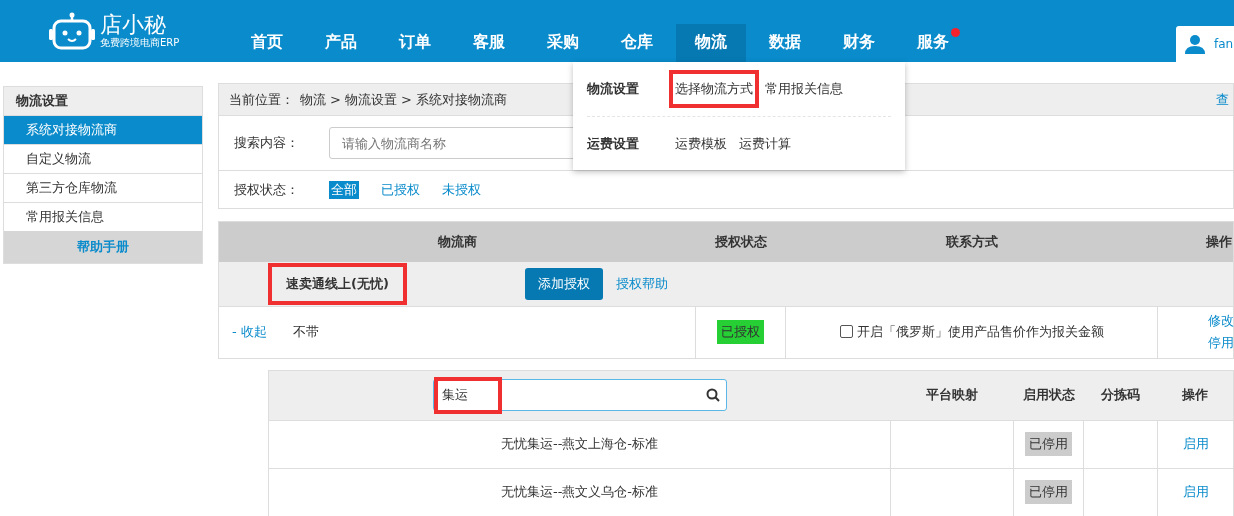 This screenshot has height=516, width=1234. I want to click on column-header: 启用状态, so click(1048, 394).